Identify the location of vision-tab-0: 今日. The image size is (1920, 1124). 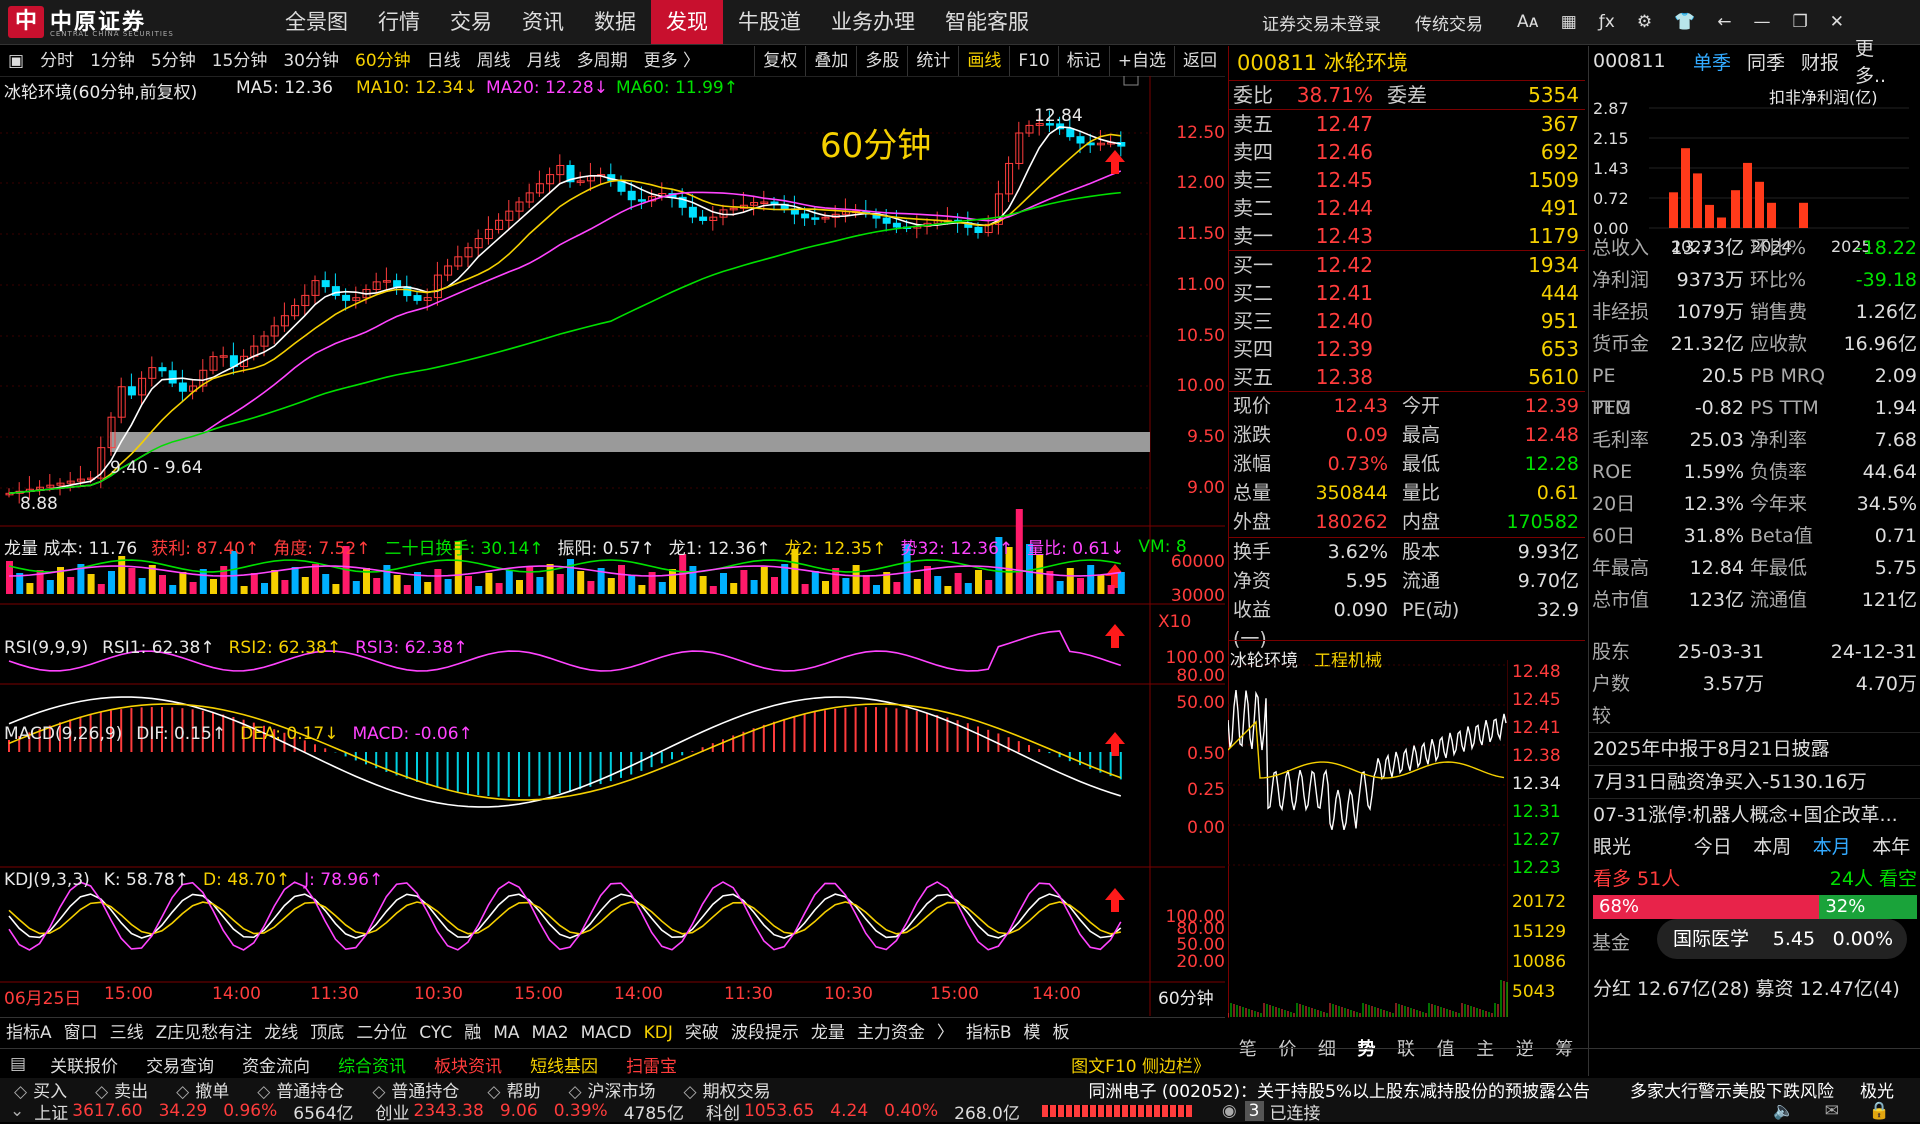
(1713, 847).